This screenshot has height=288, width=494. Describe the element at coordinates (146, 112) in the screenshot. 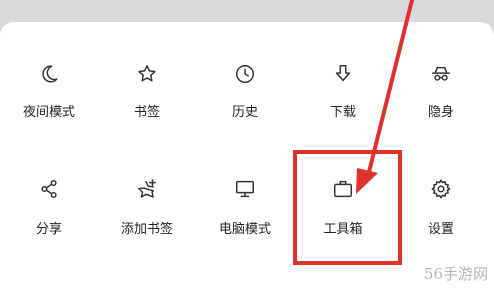

I see `menu-item-label: 书签` at that location.